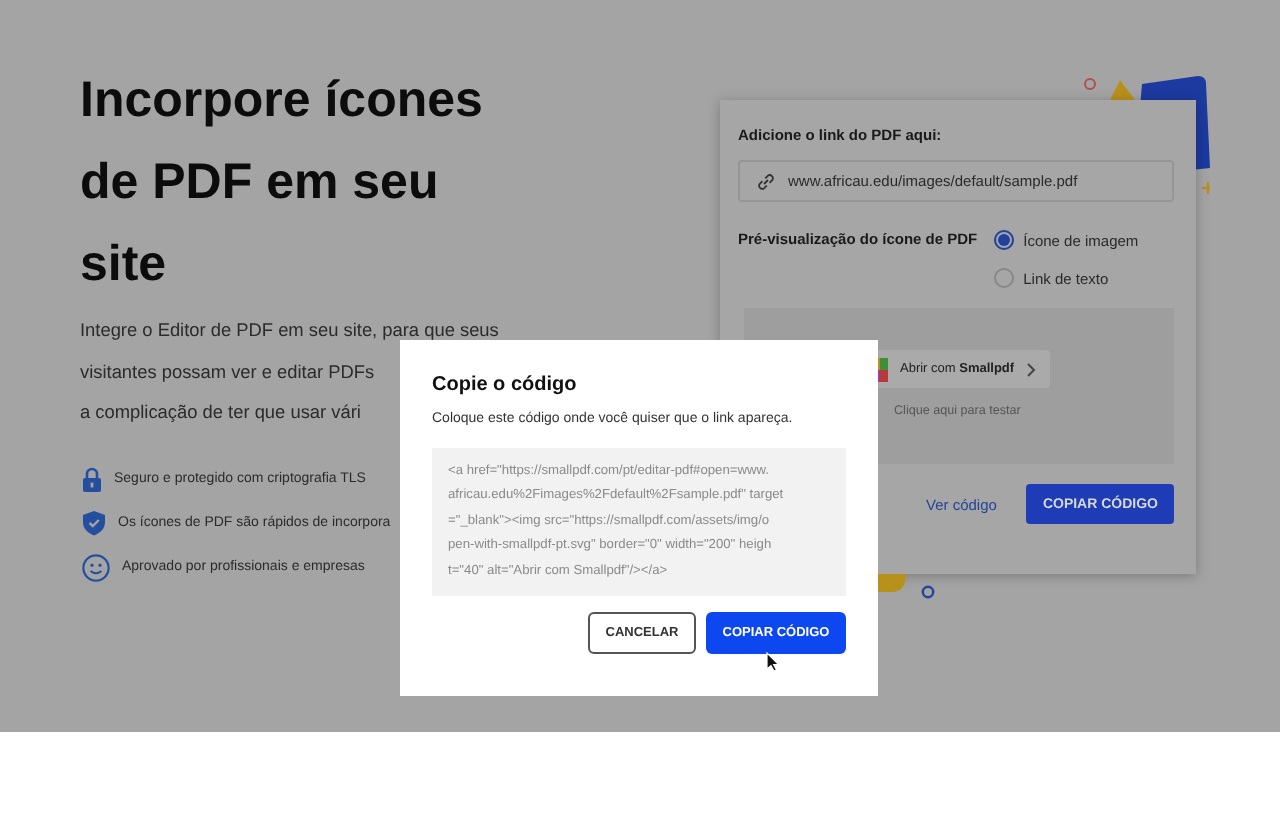 The height and width of the screenshot is (818, 1280). Describe the element at coordinates (908, 588) in the screenshot. I see `decoration-drawing` at that location.